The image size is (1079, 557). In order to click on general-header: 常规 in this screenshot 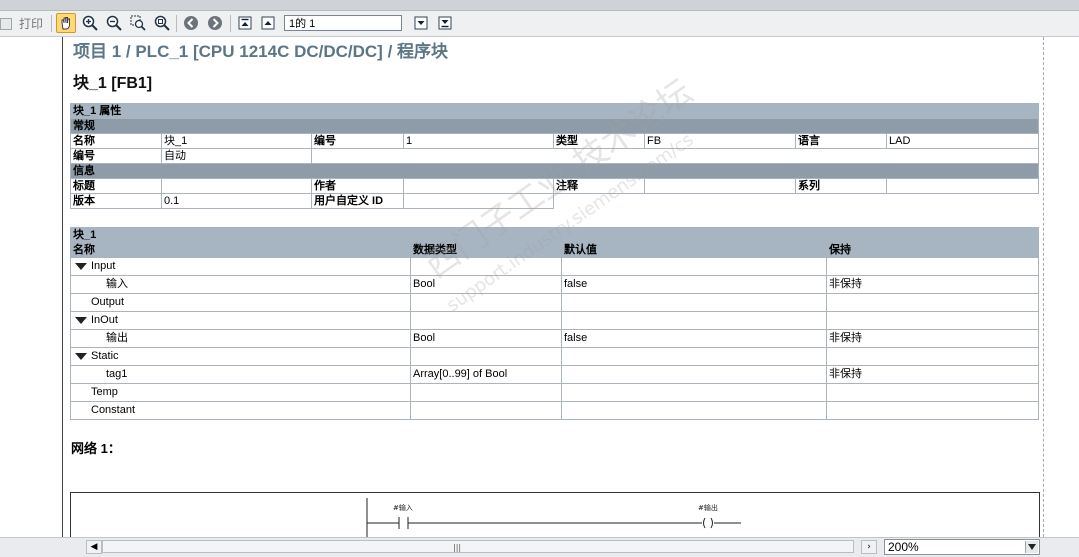, I will do `click(554, 126)`.